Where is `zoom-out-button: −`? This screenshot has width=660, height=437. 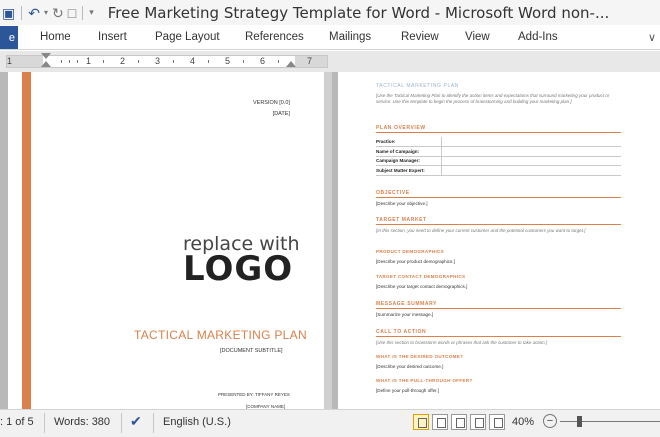 zoom-out-button: − is located at coordinates (550, 421).